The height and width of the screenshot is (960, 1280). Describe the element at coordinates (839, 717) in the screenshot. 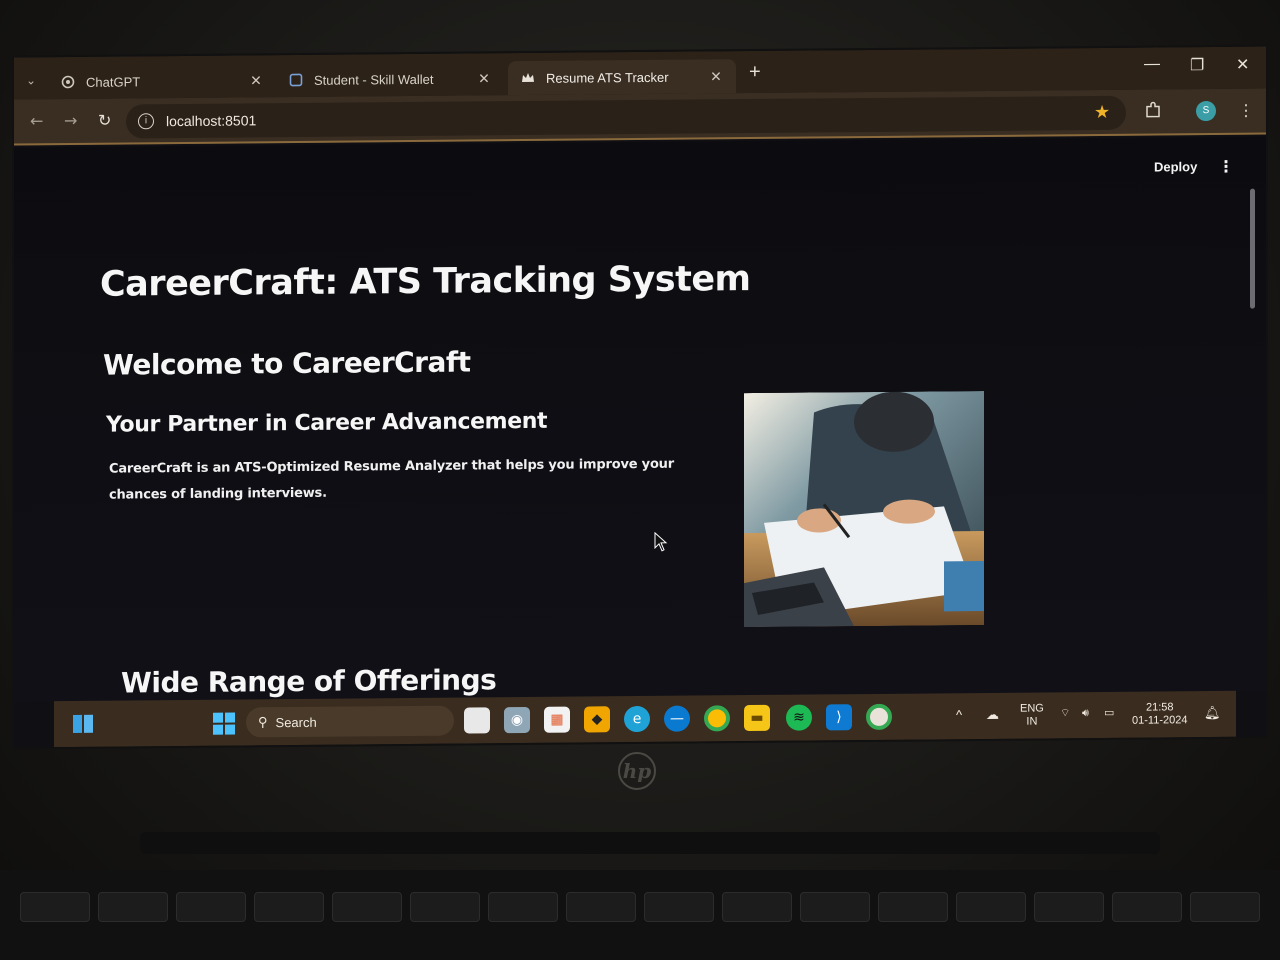

I see `vscode-icon: ⟩` at that location.